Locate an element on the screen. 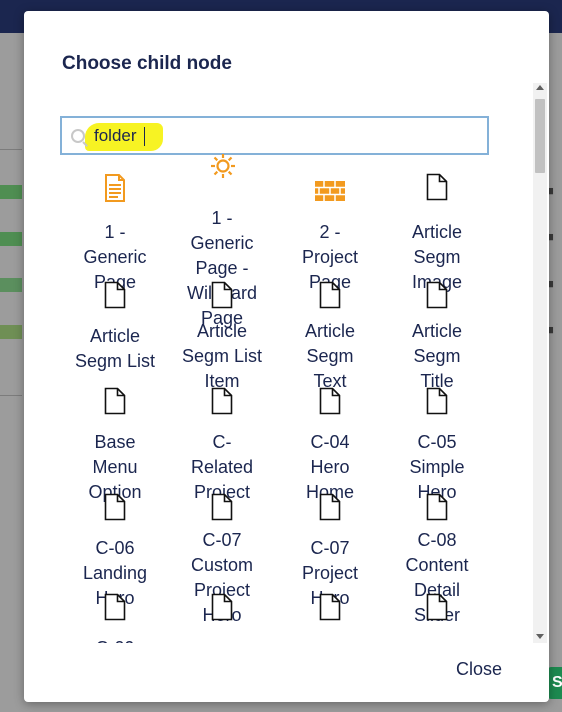 The height and width of the screenshot is (712, 562). background-list-icon is located at coordinates (11, 285).